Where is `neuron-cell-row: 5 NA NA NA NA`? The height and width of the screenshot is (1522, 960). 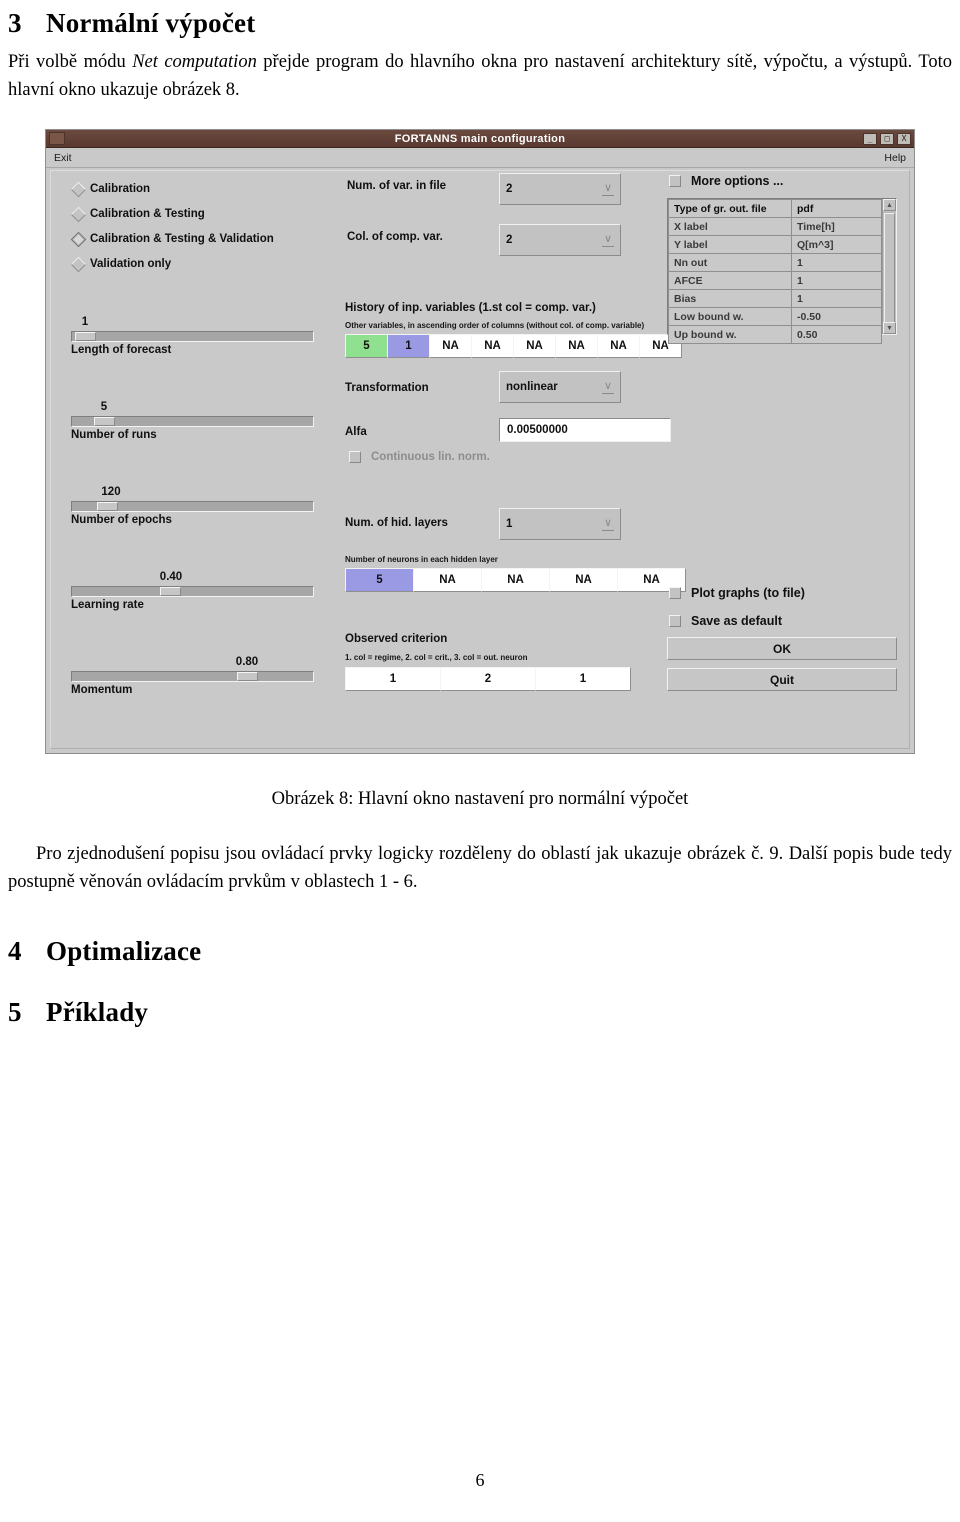
neuron-cell-row: 5 NA NA NA NA is located at coordinates (515, 580).